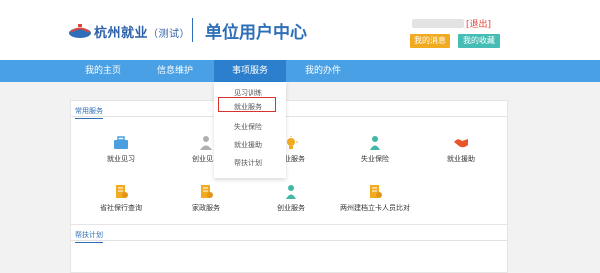  Describe the element at coordinates (121, 159) in the screenshot. I see `service-label: 就业见习` at that location.